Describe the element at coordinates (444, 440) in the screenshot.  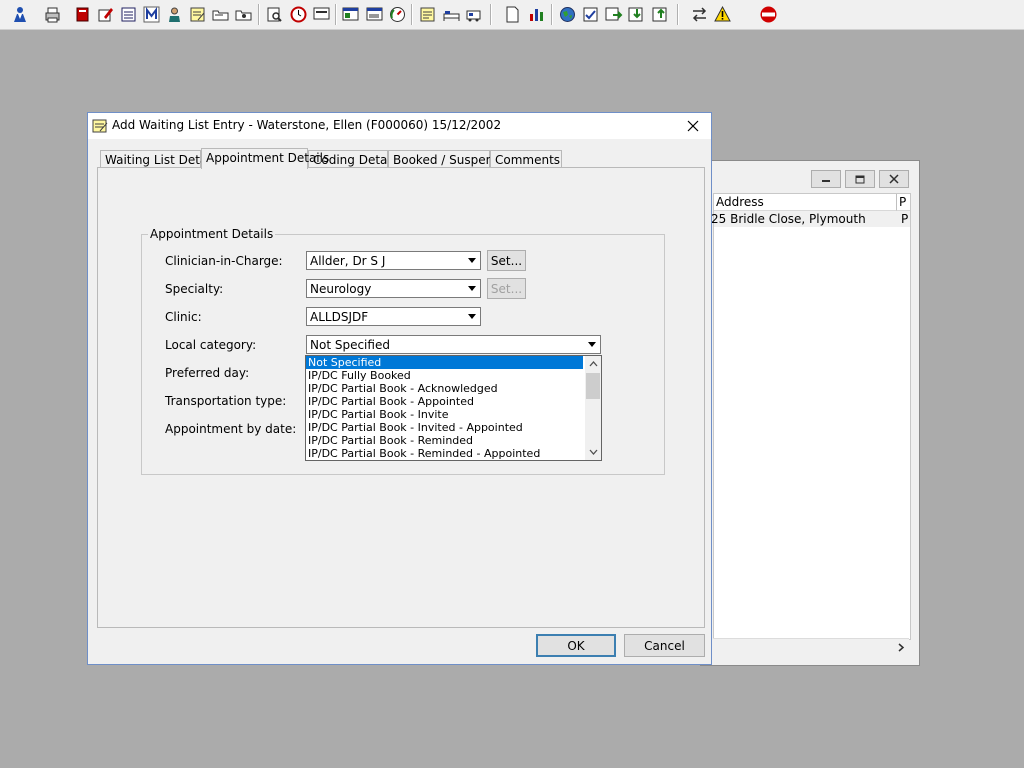
I see `dropdown-option: IP/DC Partial Book - Reminded` at that location.